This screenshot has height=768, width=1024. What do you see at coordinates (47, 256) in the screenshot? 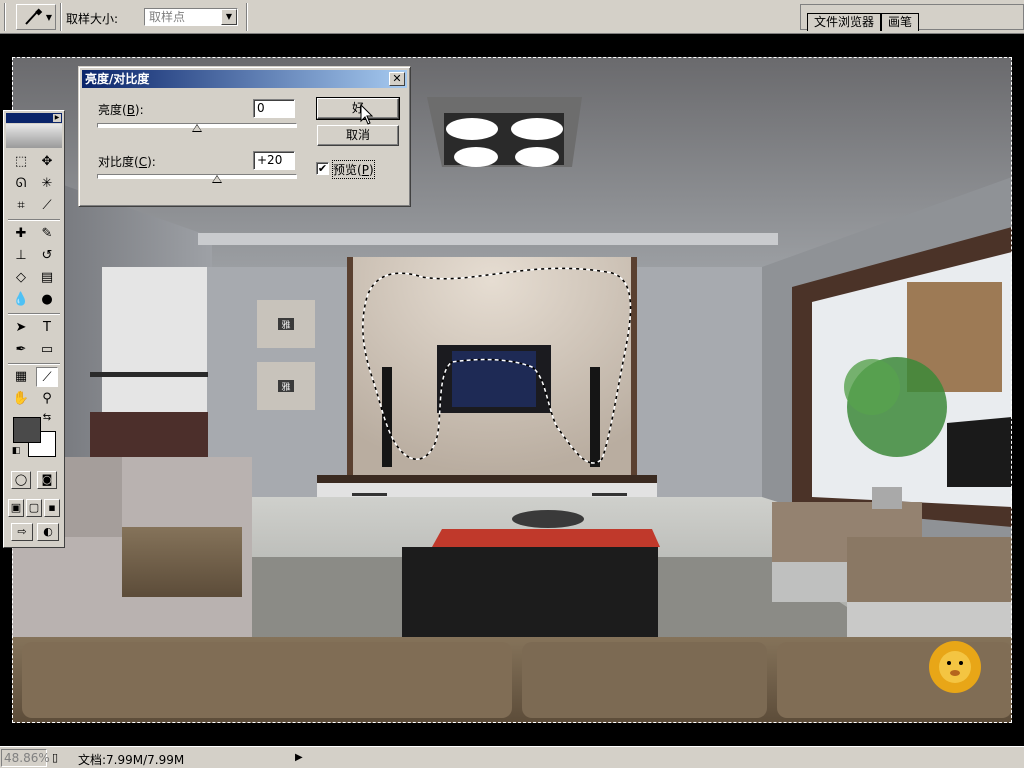
I see `history-brush-tool-icon: ↺` at bounding box center [47, 256].